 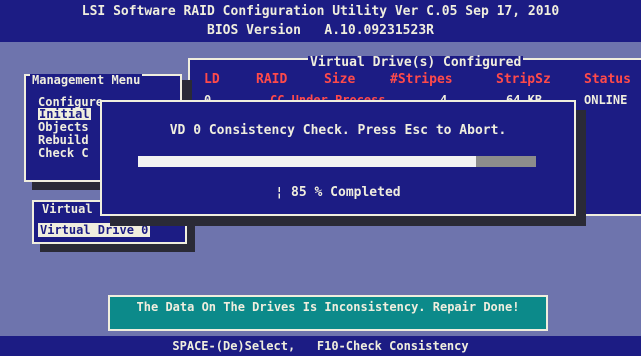 I want to click on menu-item-check-consistency: Check C, so click(x=63, y=153).